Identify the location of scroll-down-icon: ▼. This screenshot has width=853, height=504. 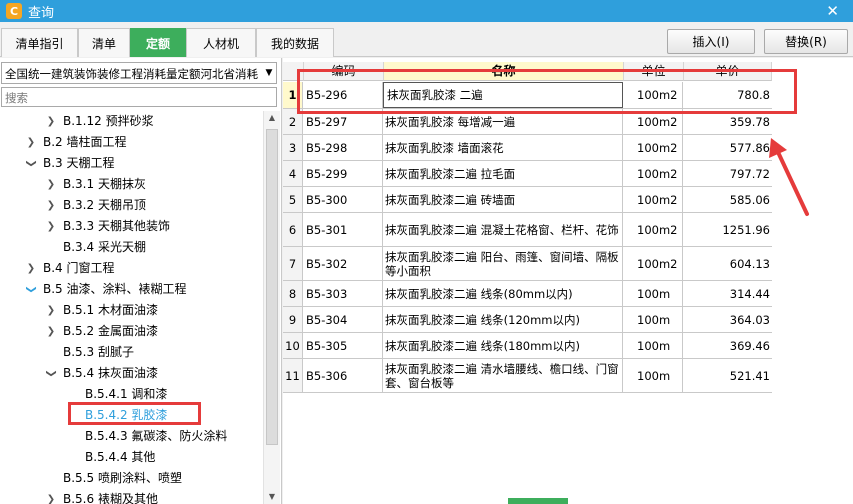
(272, 497).